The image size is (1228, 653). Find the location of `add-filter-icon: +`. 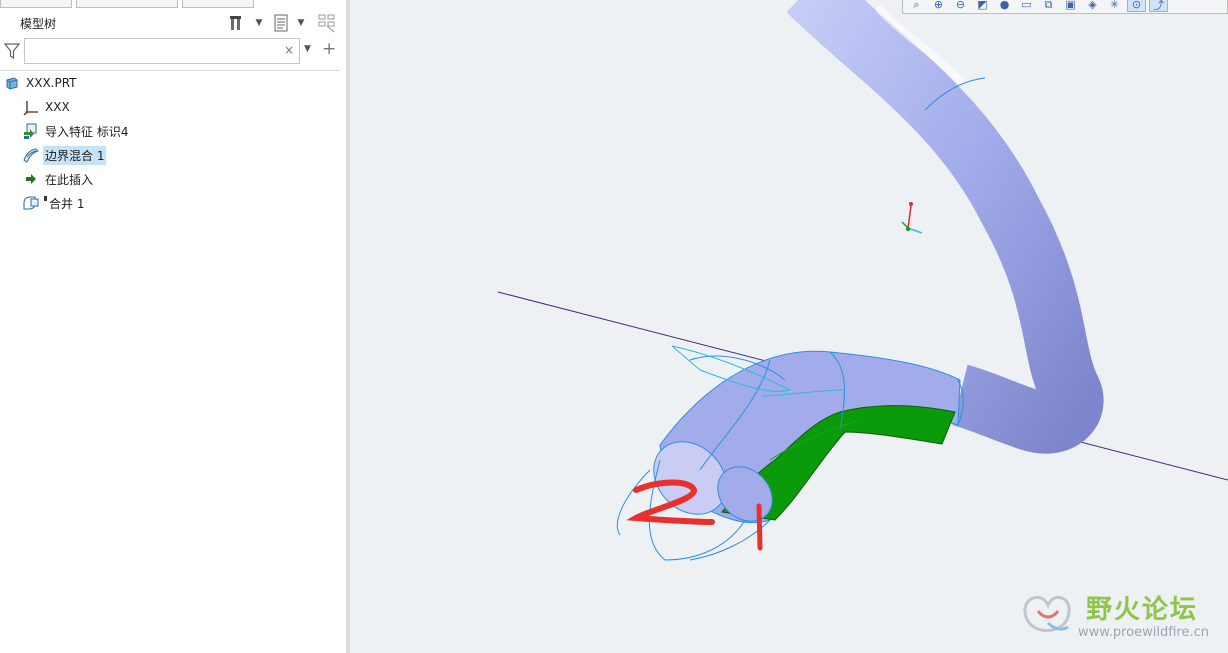

add-filter-icon: + is located at coordinates (329, 49).